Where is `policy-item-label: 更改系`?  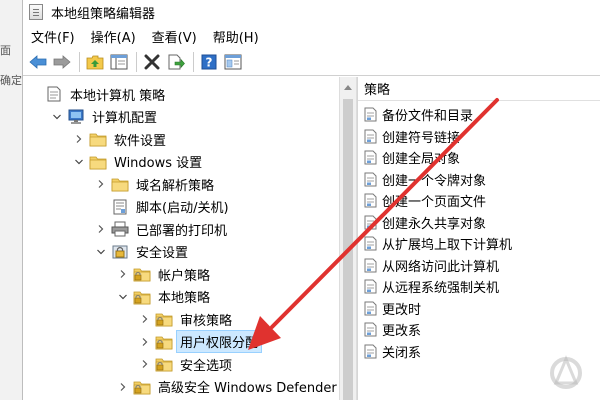 policy-item-label: 更改系 is located at coordinates (402, 332).